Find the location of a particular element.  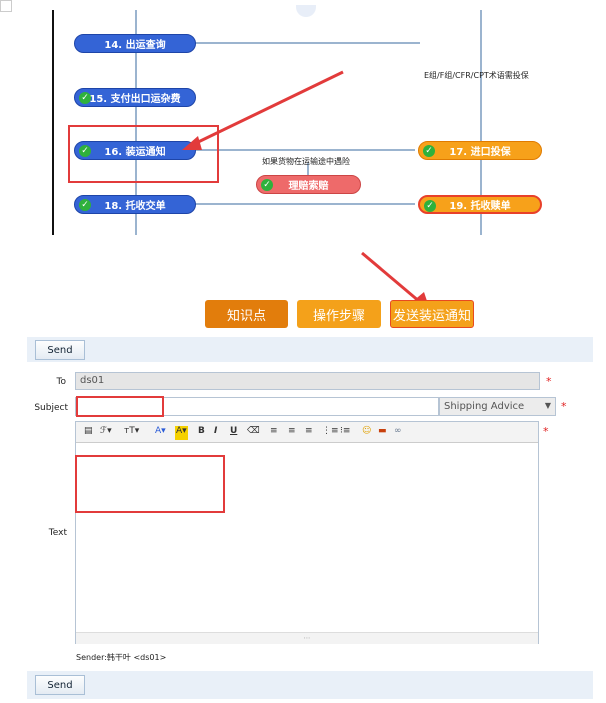

sender-info: Sender:韩干叶 <ds01> is located at coordinates (121, 657).